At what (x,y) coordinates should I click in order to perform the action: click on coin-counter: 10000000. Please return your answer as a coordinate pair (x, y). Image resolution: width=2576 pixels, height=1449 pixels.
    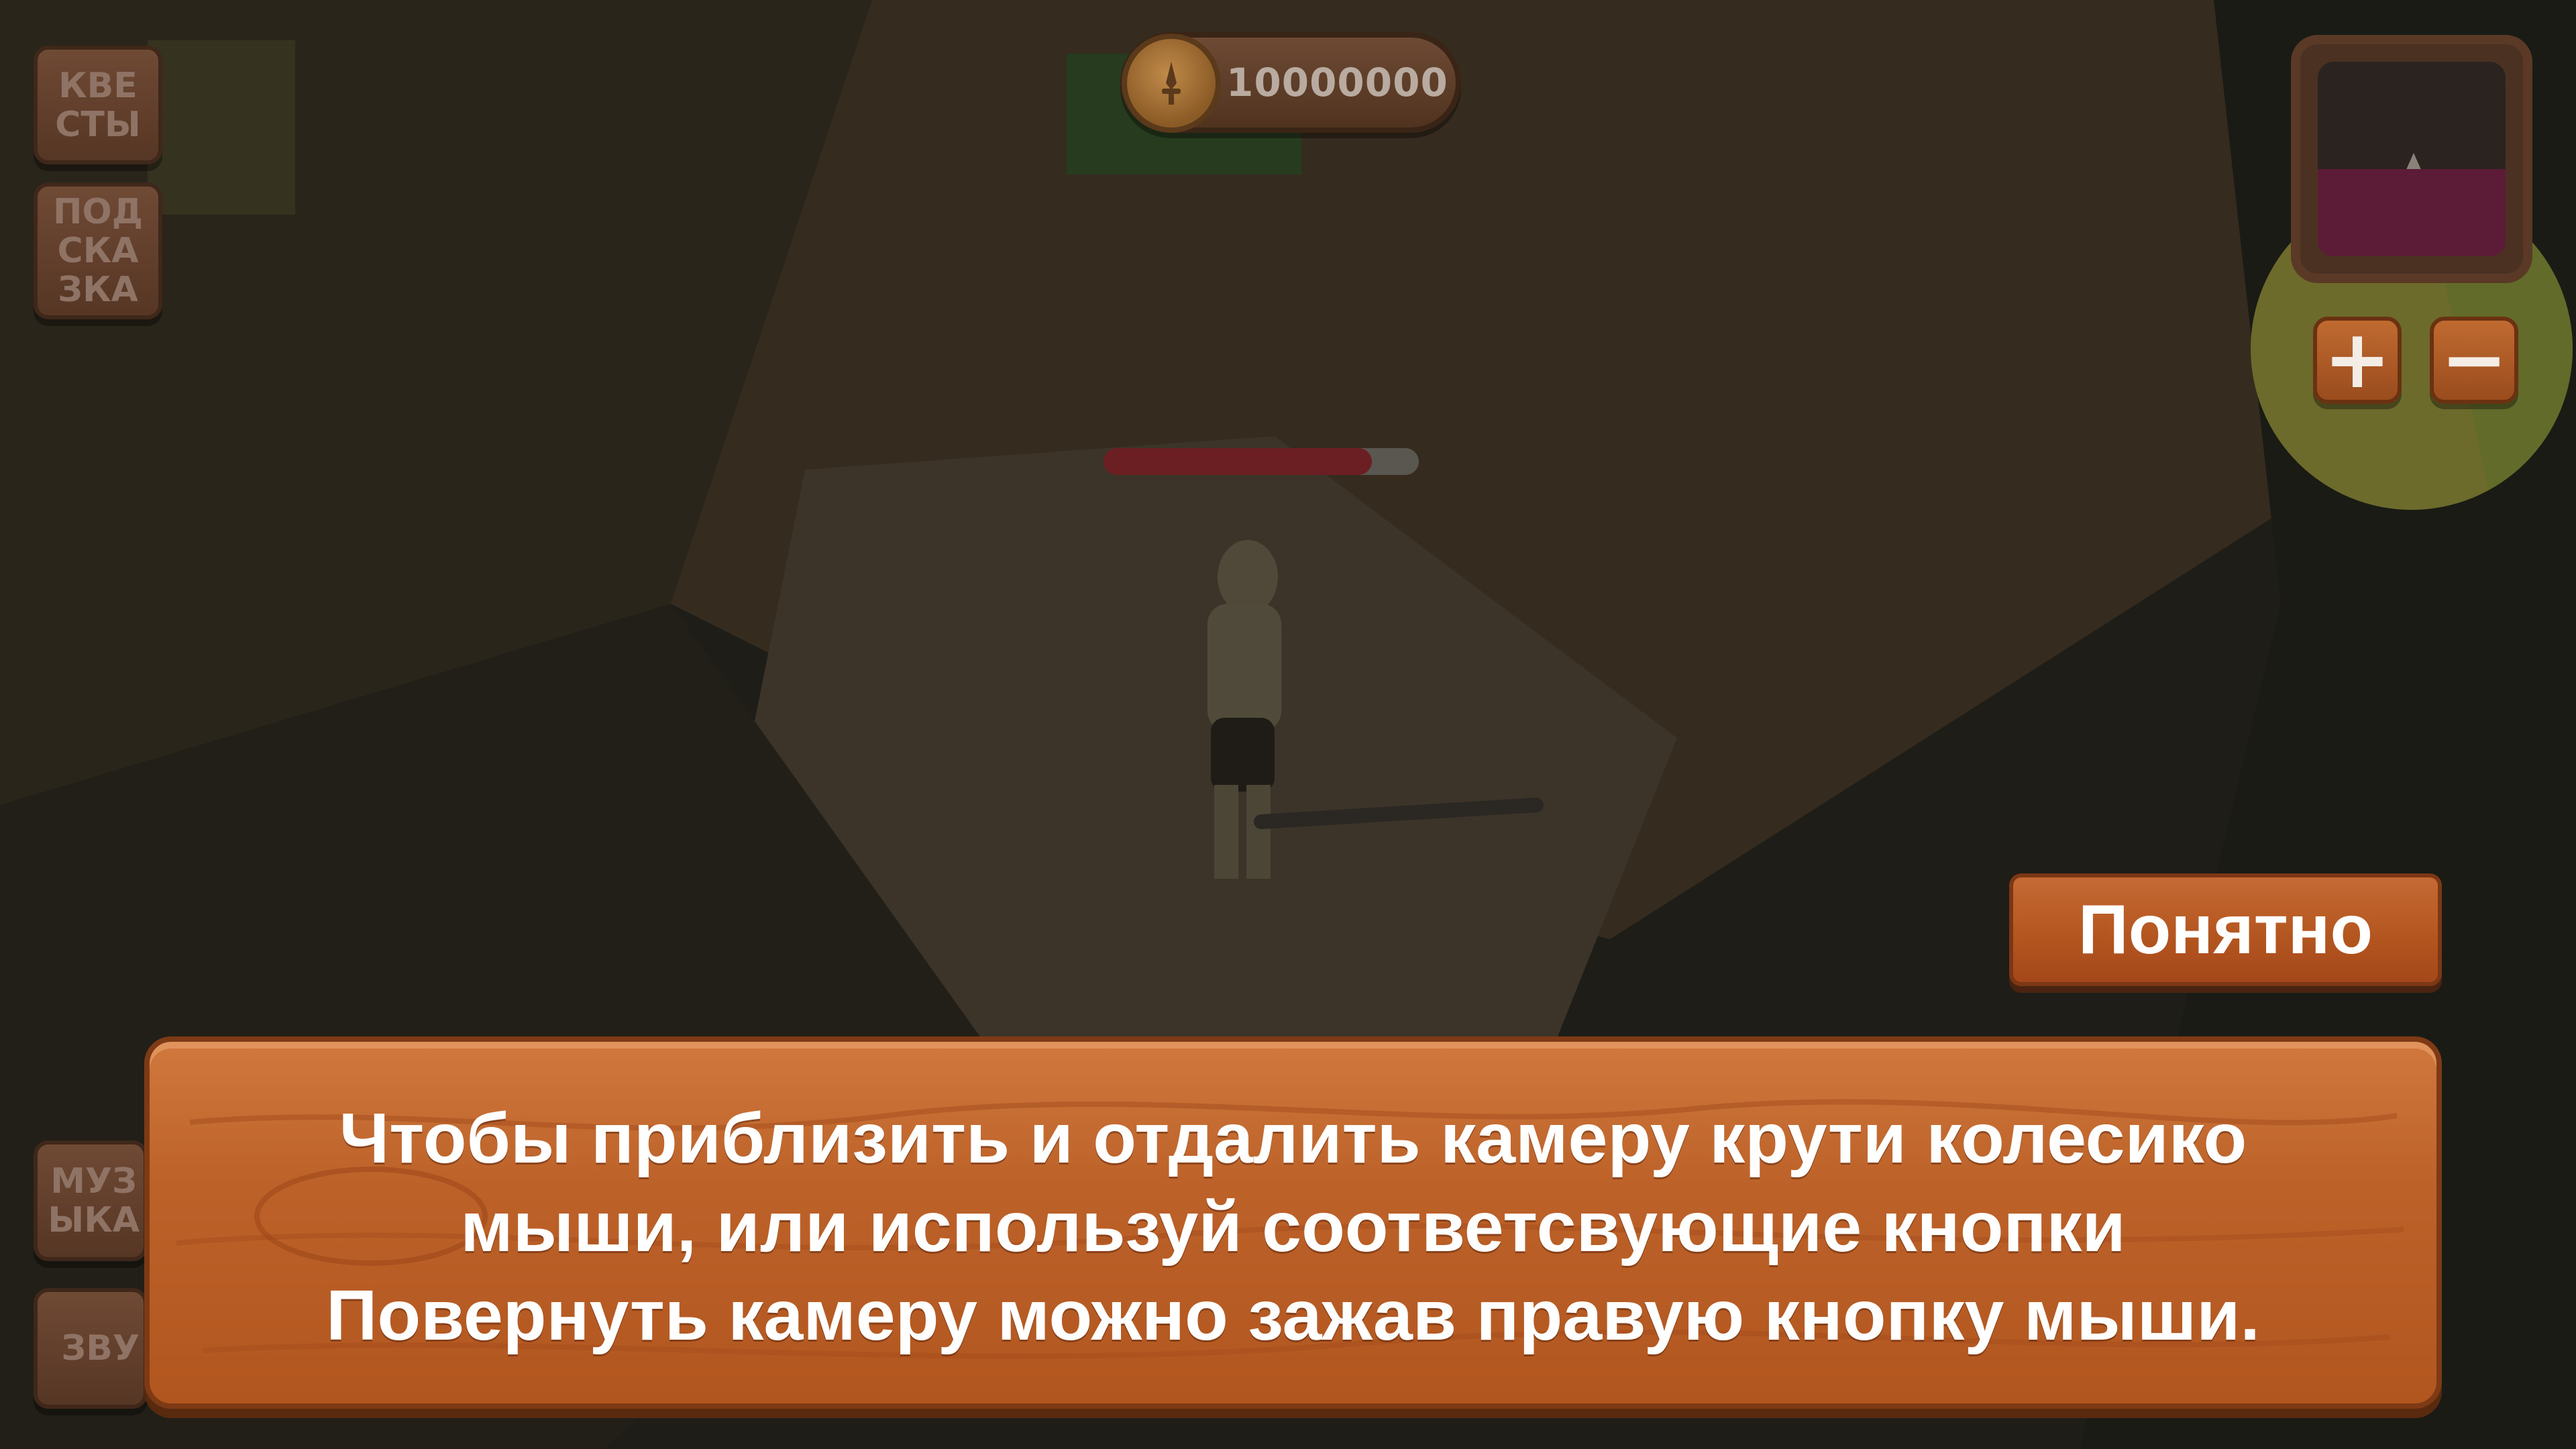
    Looking at the image, I should click on (1290, 82).